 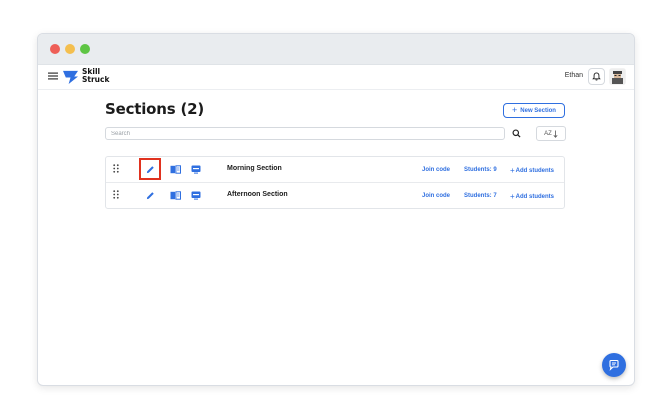 I want to click on search-icon, so click(x=516, y=133).